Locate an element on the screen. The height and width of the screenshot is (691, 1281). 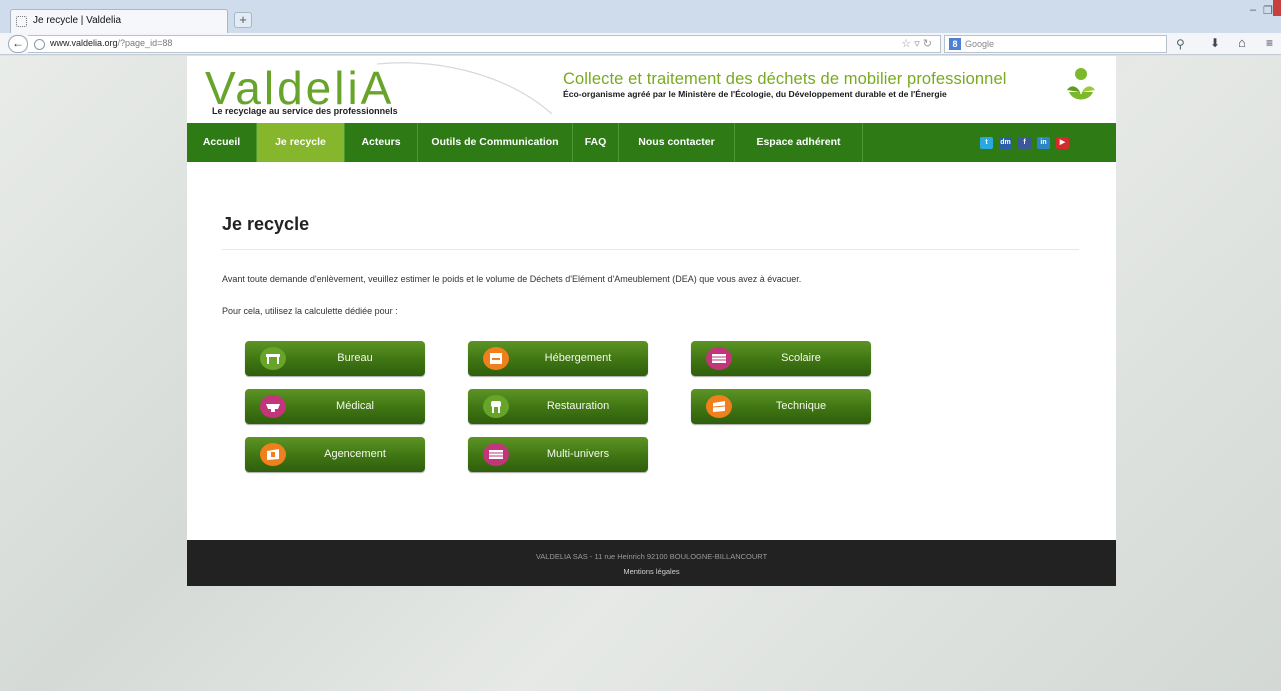
calc-label: Restauration is located at coordinates (578, 406).